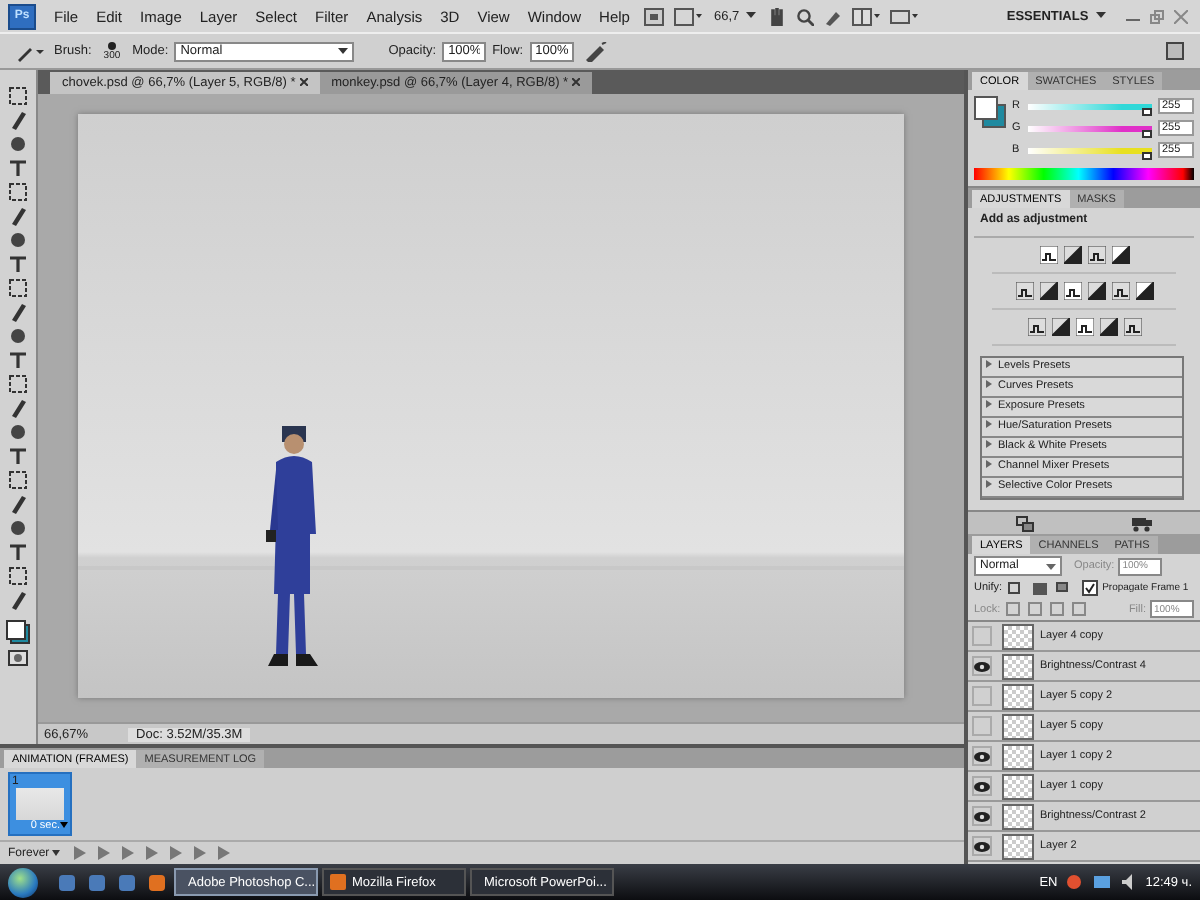 The width and height of the screenshot is (1200, 900). Describe the element at coordinates (990, 112) in the screenshot. I see `color-chips-icon` at that location.